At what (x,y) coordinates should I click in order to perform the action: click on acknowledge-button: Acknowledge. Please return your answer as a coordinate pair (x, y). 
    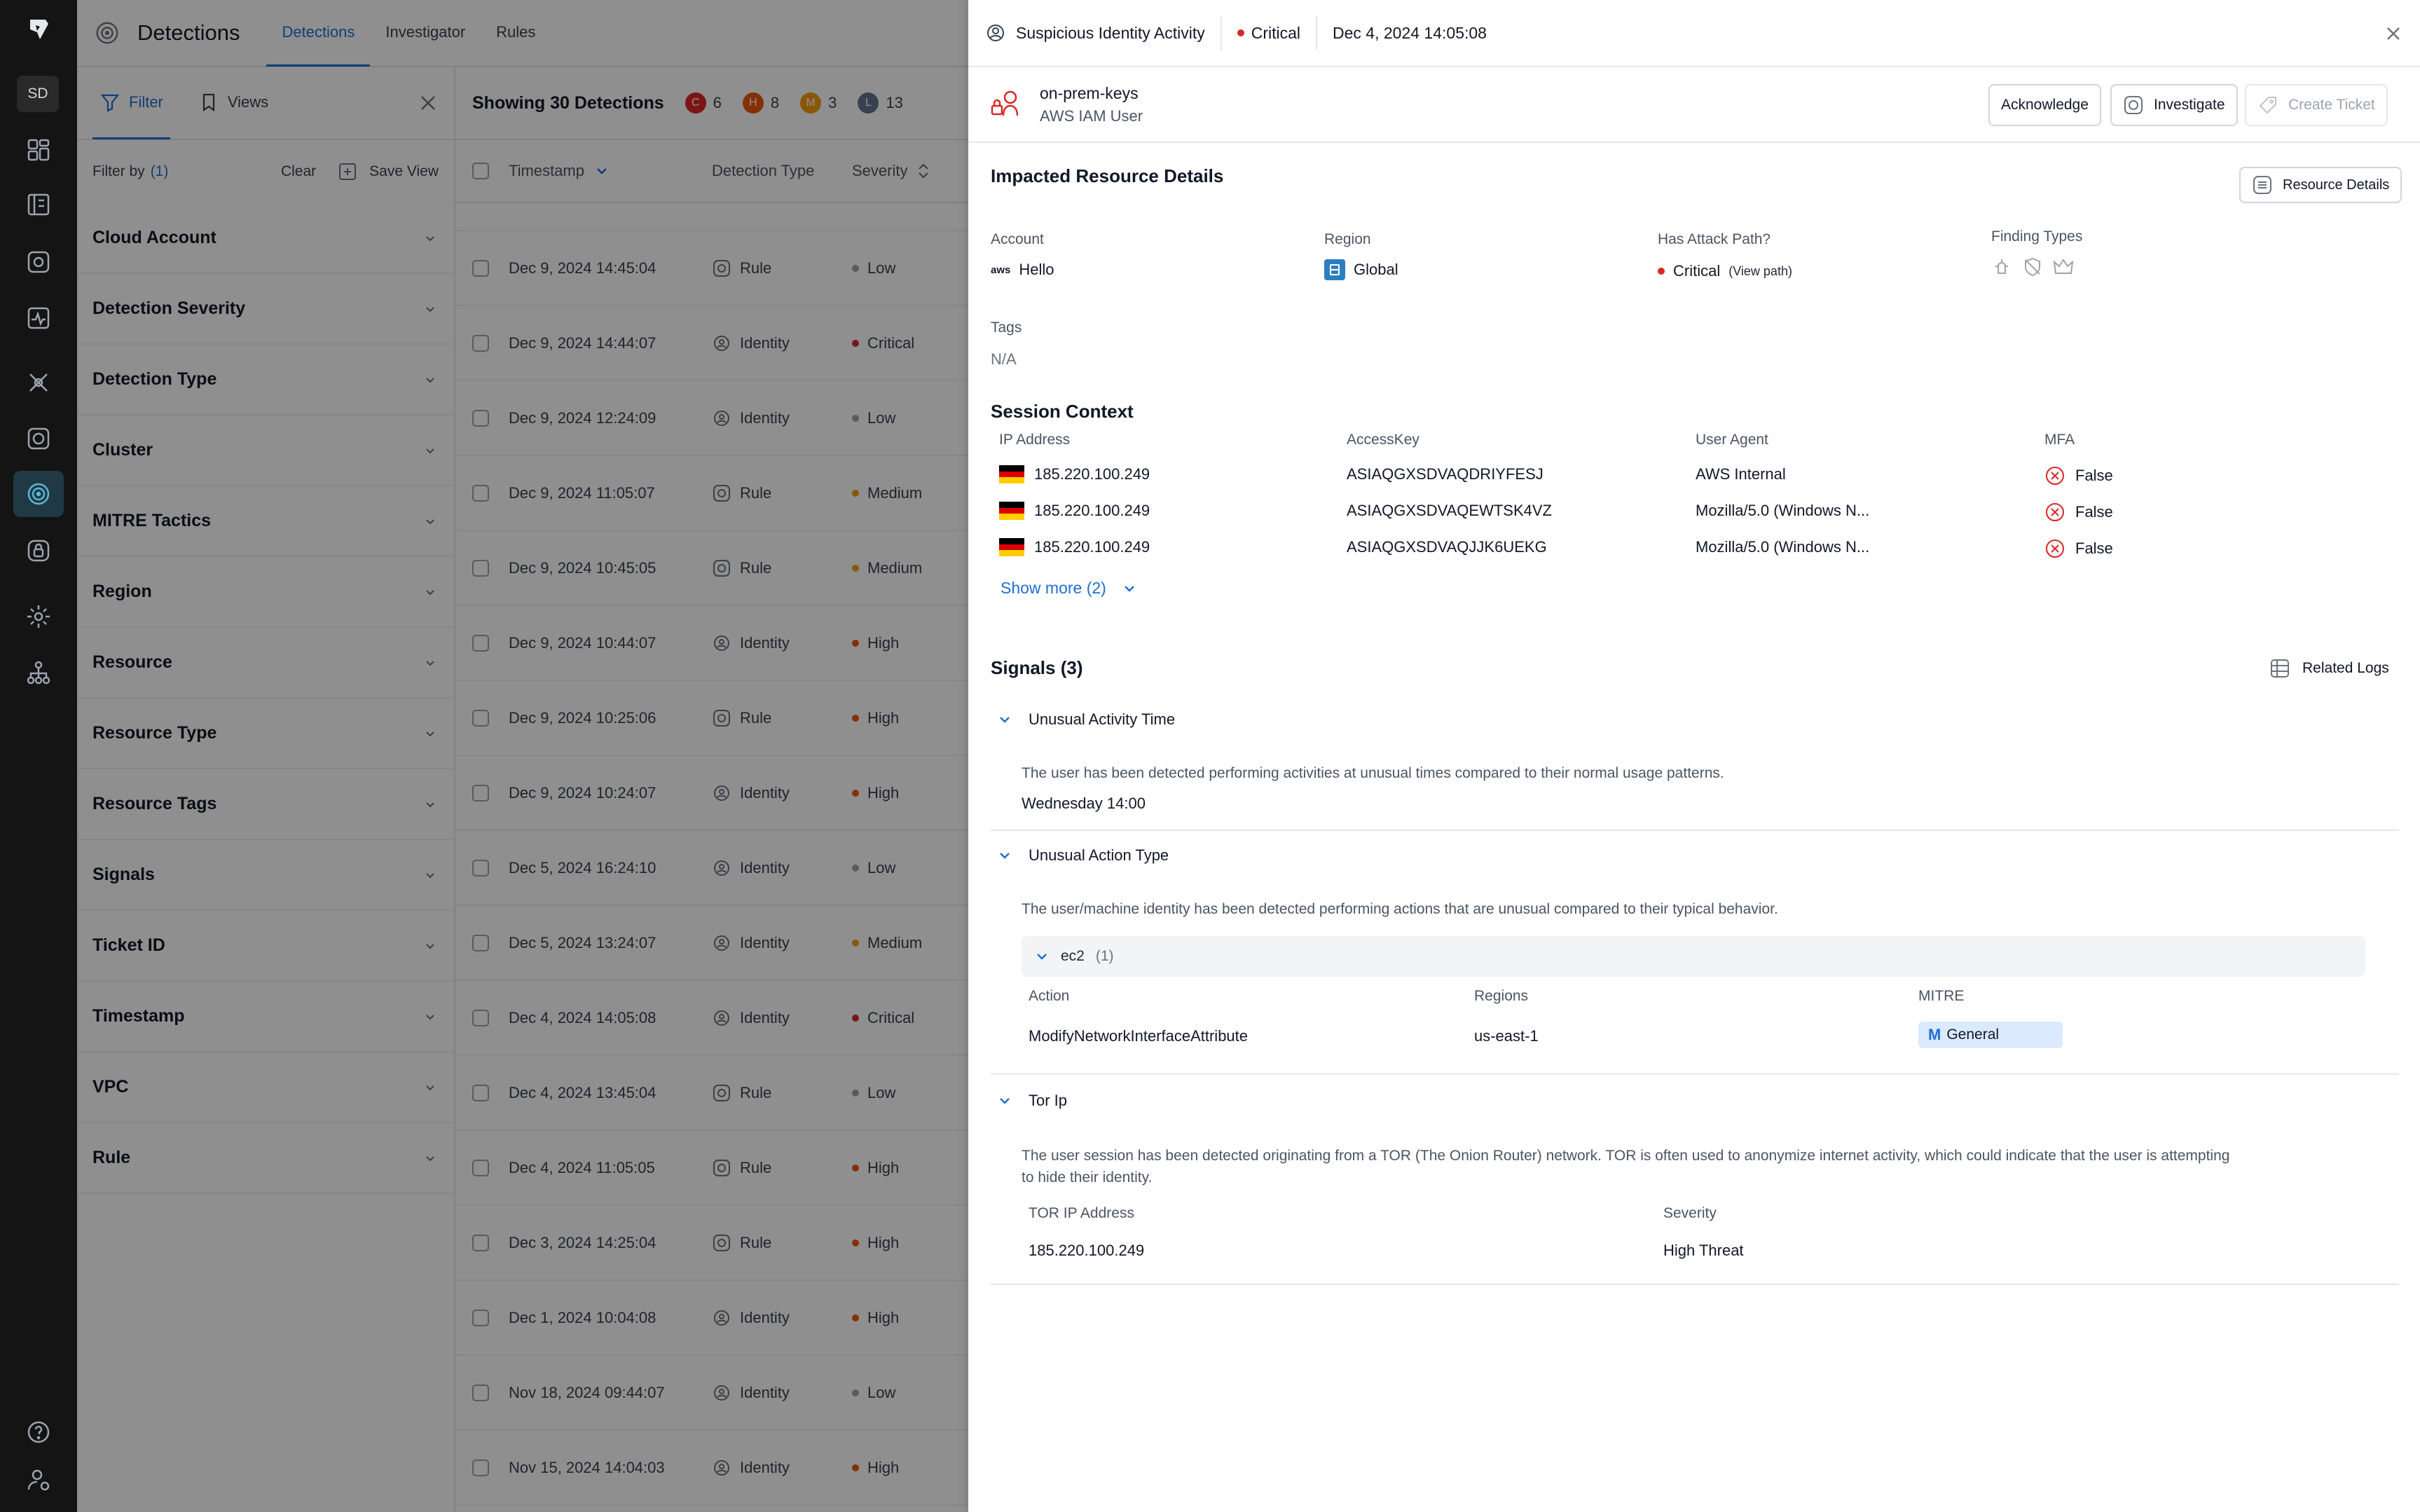
    Looking at the image, I should click on (2044, 105).